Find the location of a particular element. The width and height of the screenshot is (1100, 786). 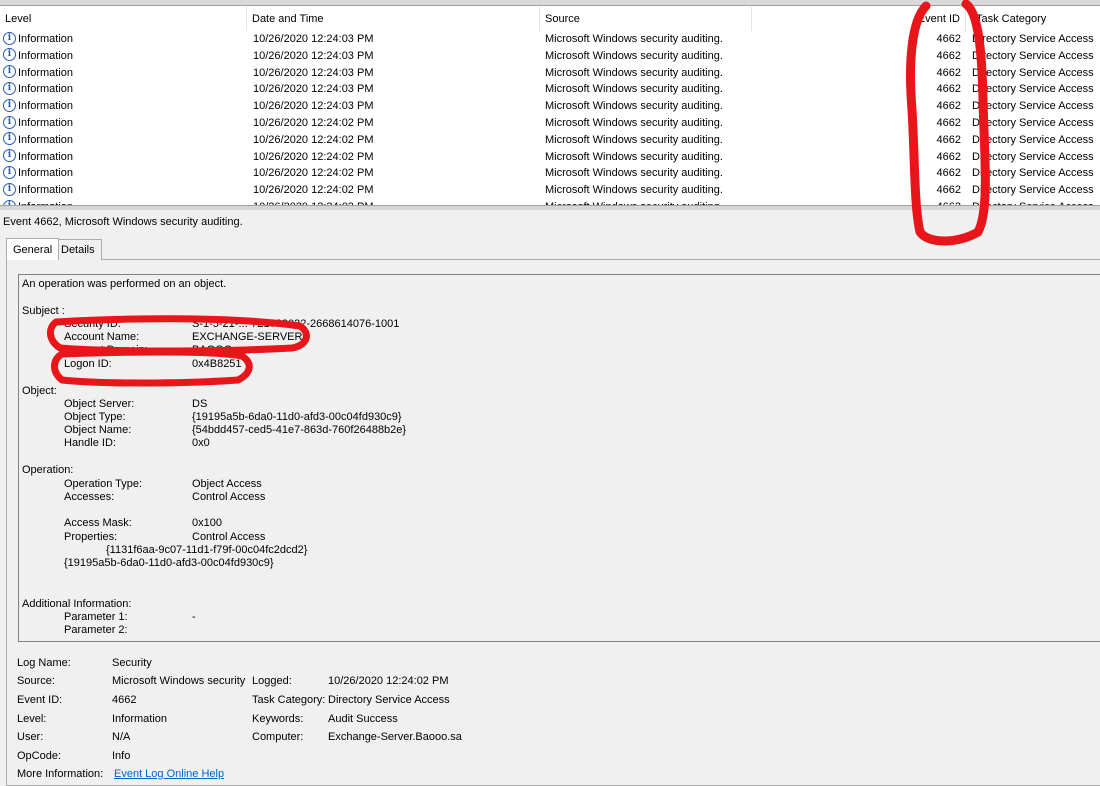

object-server-value: DS is located at coordinates (200, 404).